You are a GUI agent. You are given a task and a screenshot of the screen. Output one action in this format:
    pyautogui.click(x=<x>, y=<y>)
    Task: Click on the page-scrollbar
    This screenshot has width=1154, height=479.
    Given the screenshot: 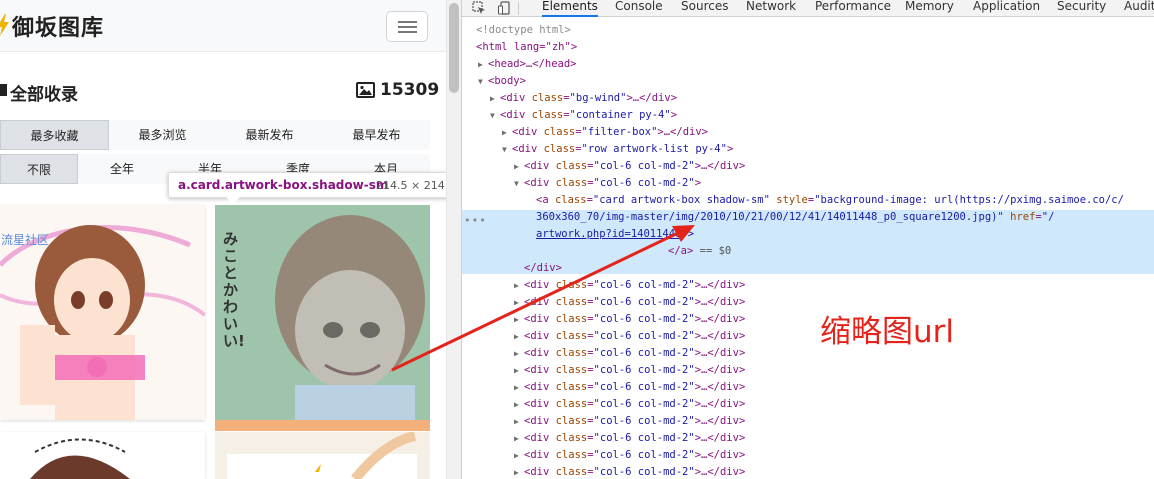 What is the action you would take?
    pyautogui.click(x=453, y=239)
    